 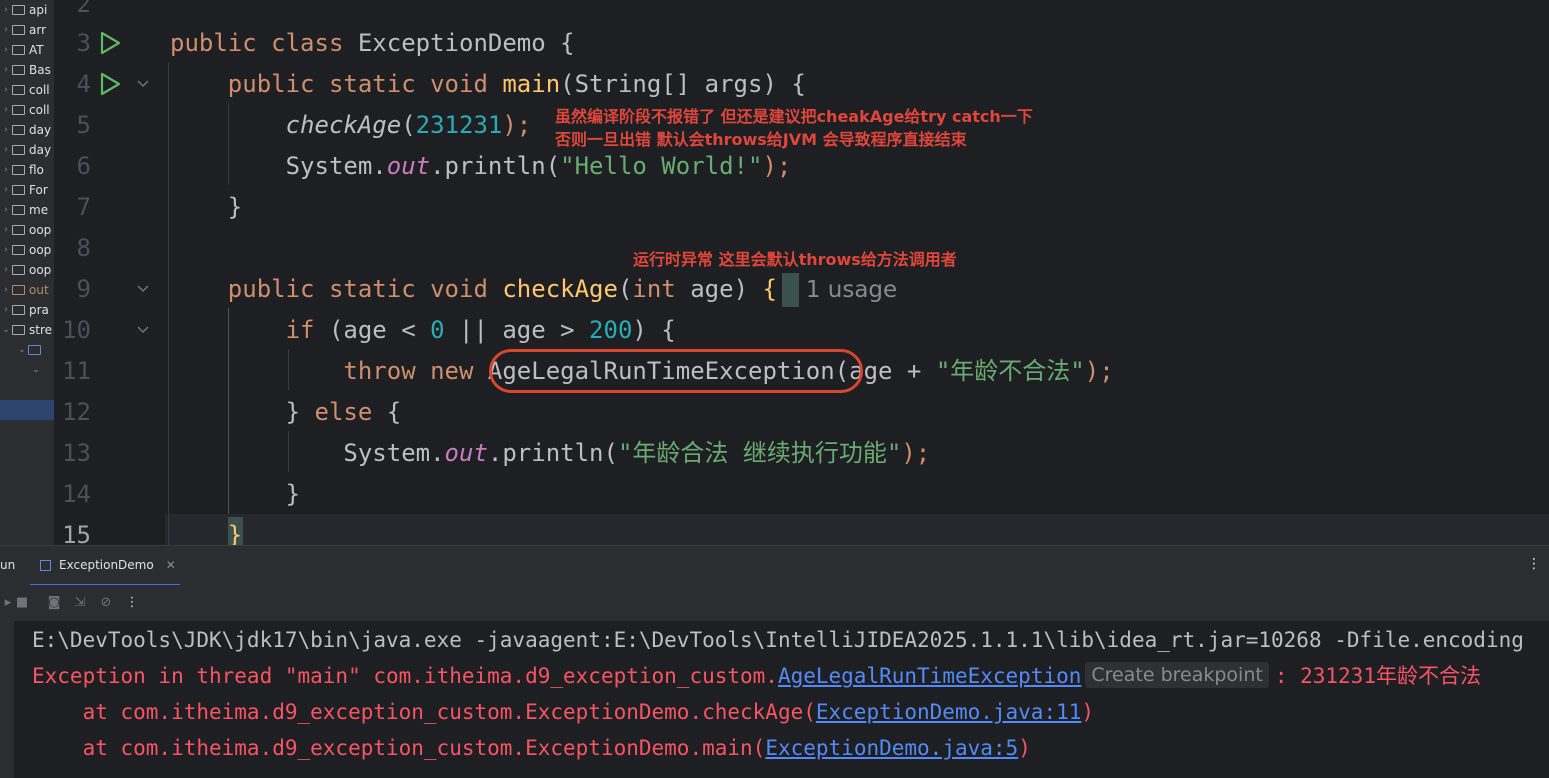 I want to click on close-icon: ✕, so click(x=171, y=565).